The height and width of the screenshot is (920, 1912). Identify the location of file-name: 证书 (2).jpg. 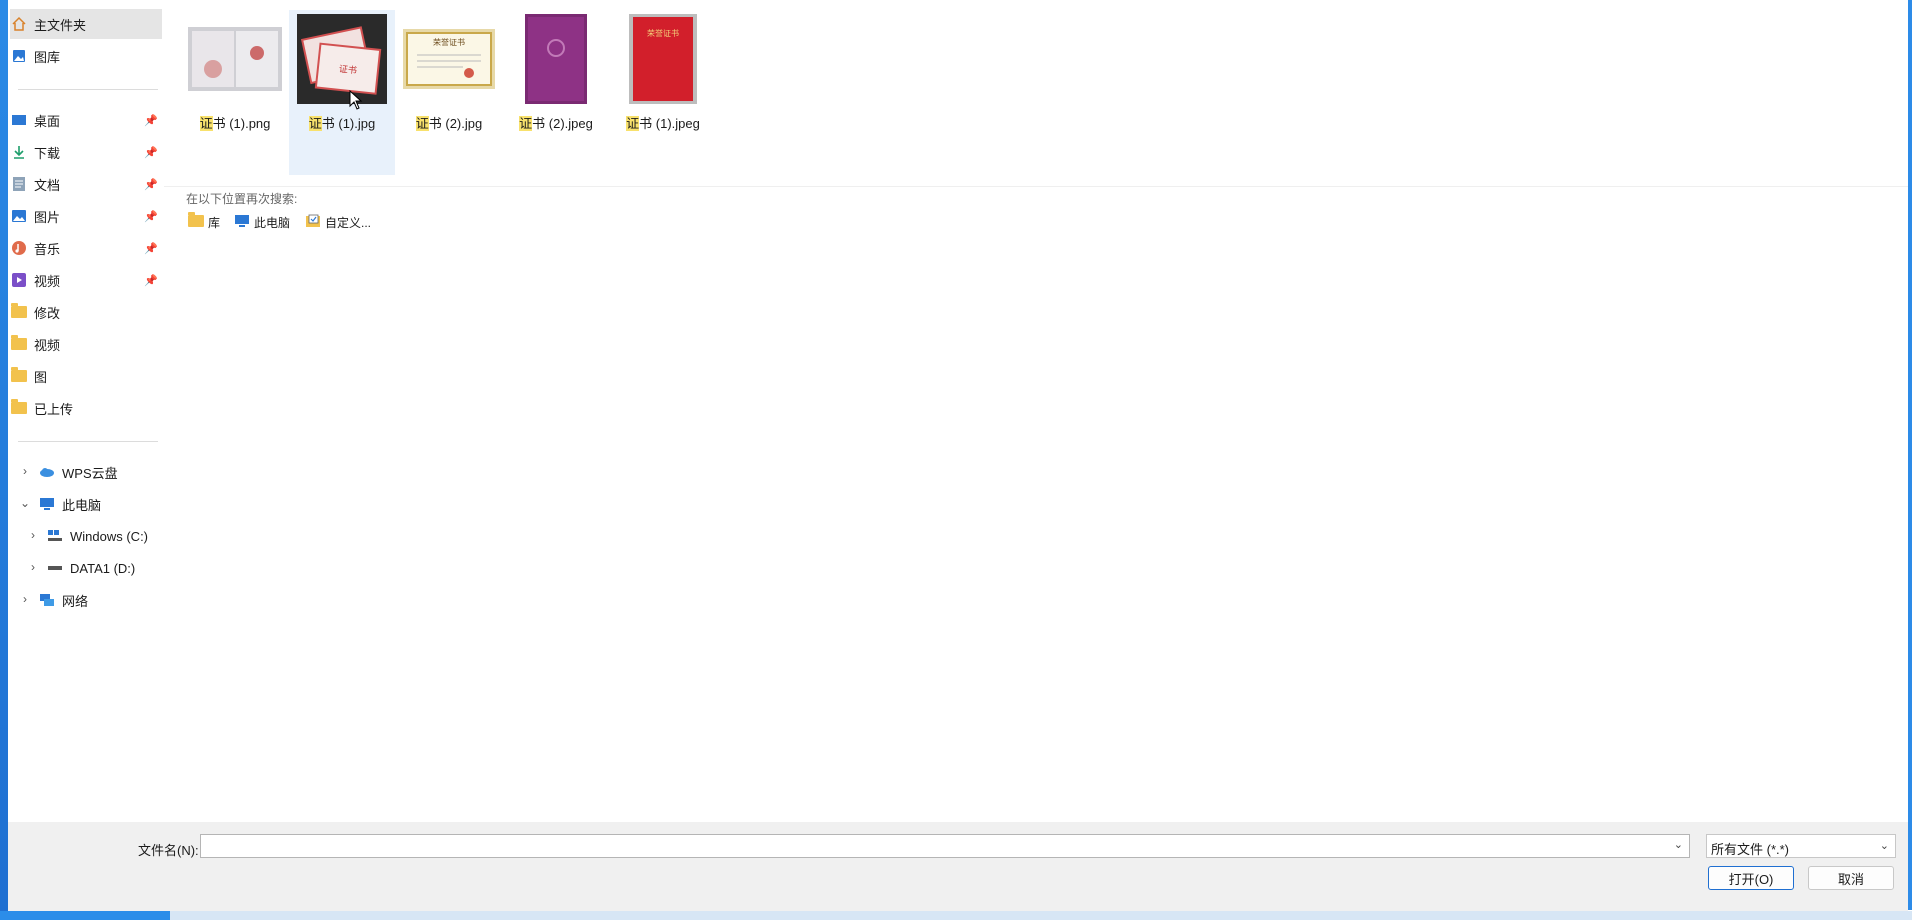
(449, 123).